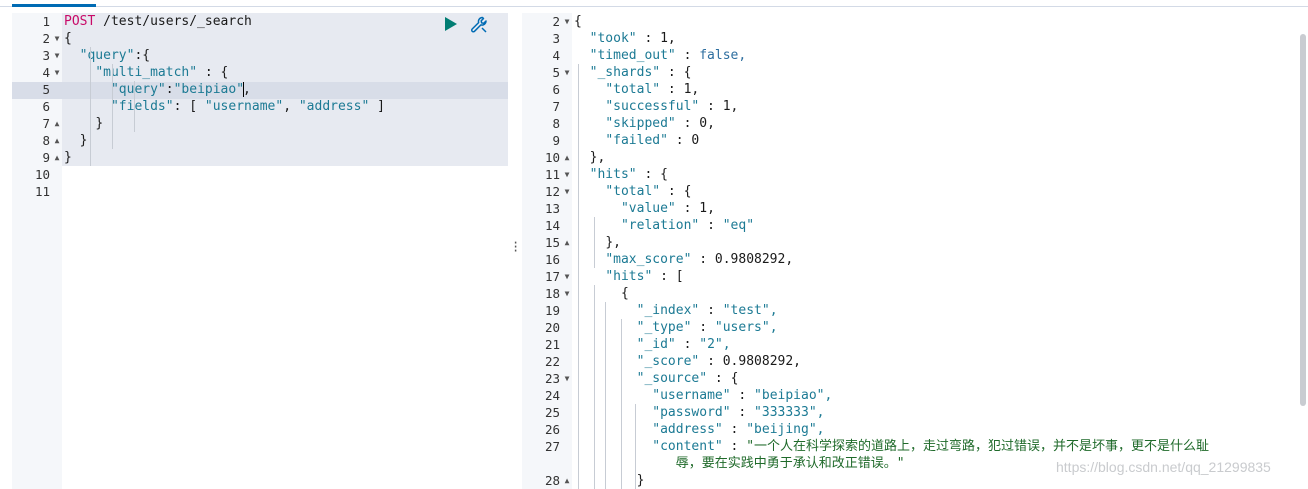  I want to click on request-line: 6 "fields": [ "username", "address" ], so click(260, 106).